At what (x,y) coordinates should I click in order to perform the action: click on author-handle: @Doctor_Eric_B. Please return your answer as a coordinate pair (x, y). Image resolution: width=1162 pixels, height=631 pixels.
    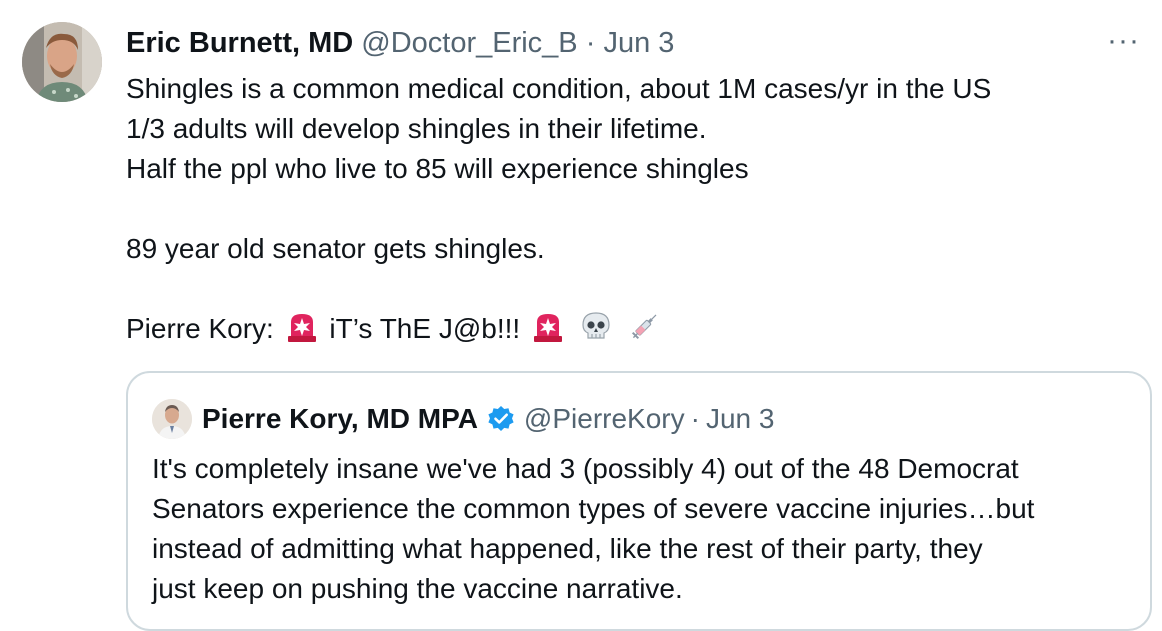
    Looking at the image, I should click on (469, 43).